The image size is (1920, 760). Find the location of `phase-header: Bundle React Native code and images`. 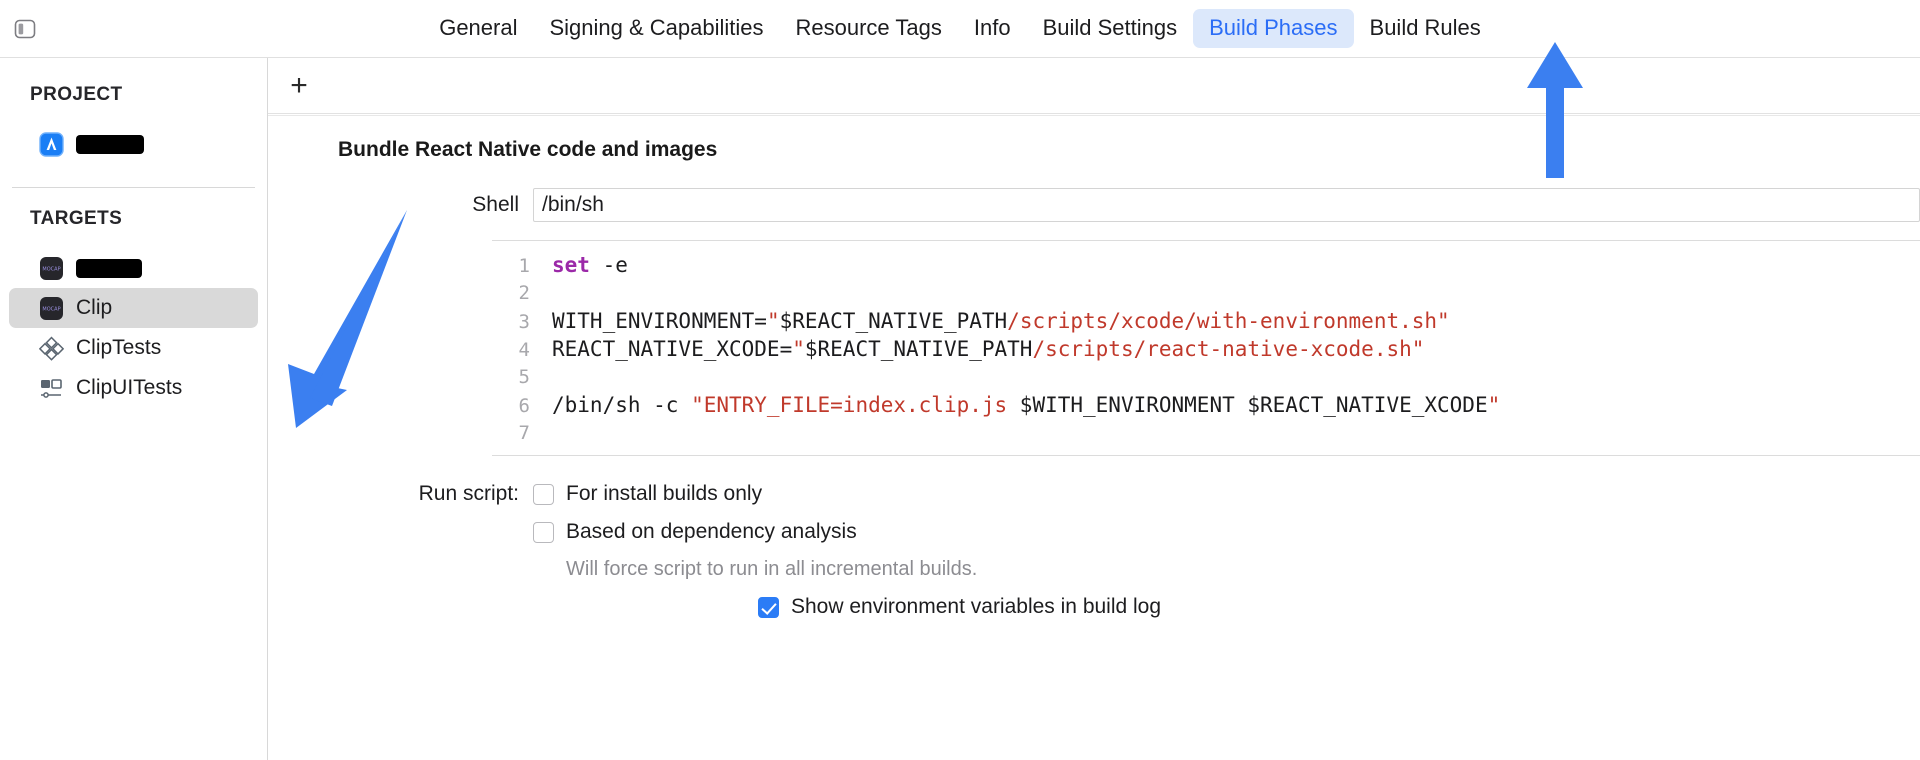

phase-header: Bundle React Native code and images is located at coordinates (1094, 138).